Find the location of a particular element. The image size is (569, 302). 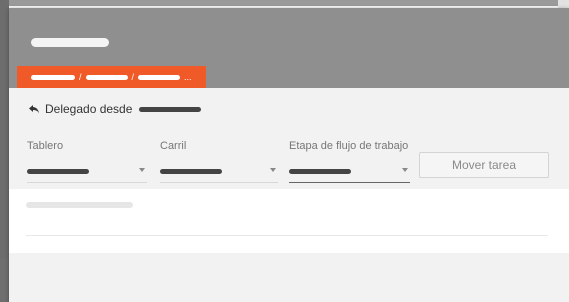

delegated-from: Delegado desde is located at coordinates (115, 109).